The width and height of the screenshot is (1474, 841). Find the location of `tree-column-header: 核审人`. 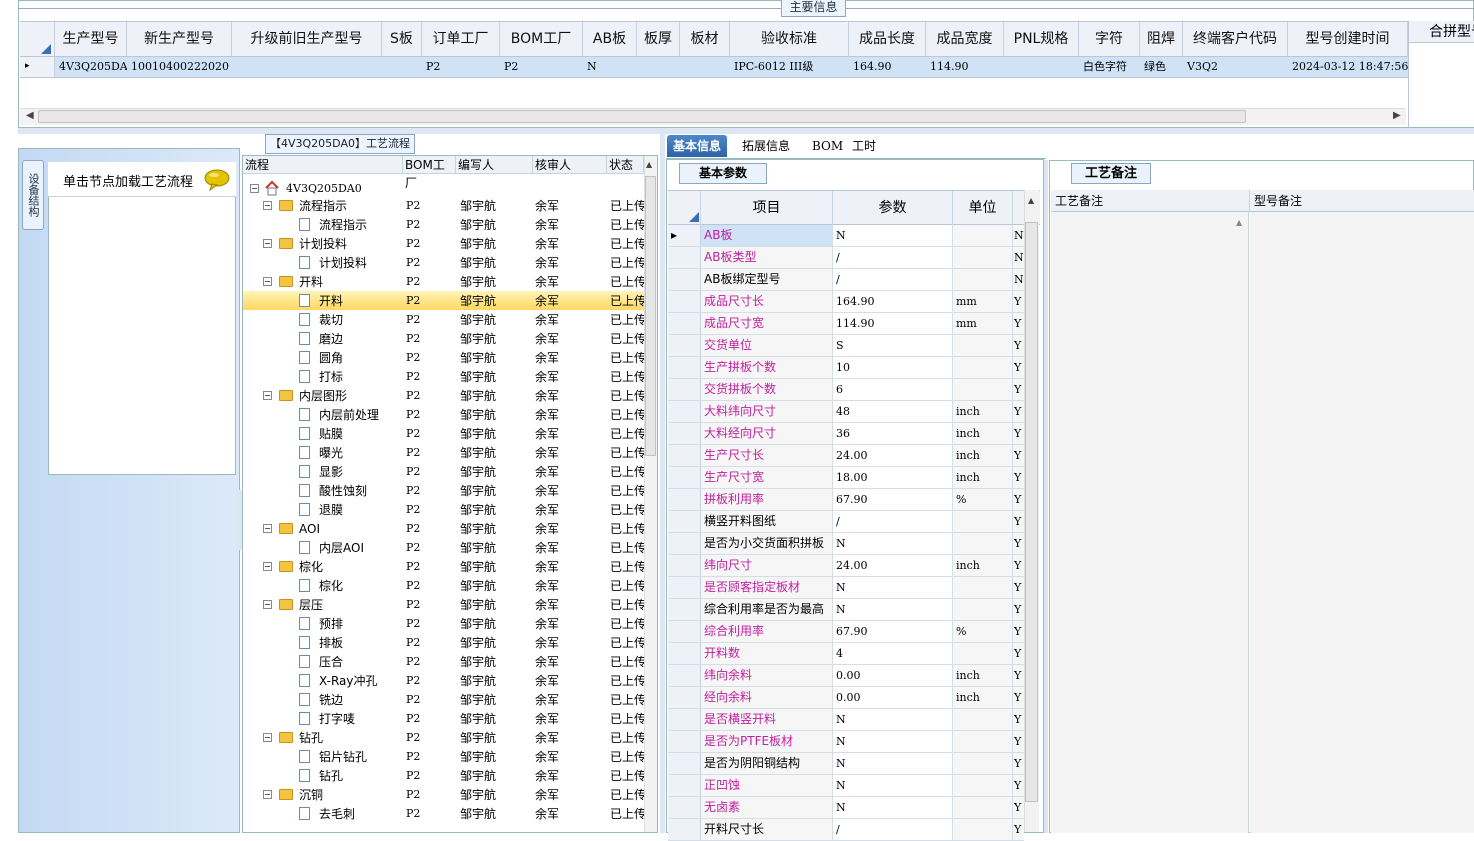

tree-column-header: 核审人 is located at coordinates (570, 165).